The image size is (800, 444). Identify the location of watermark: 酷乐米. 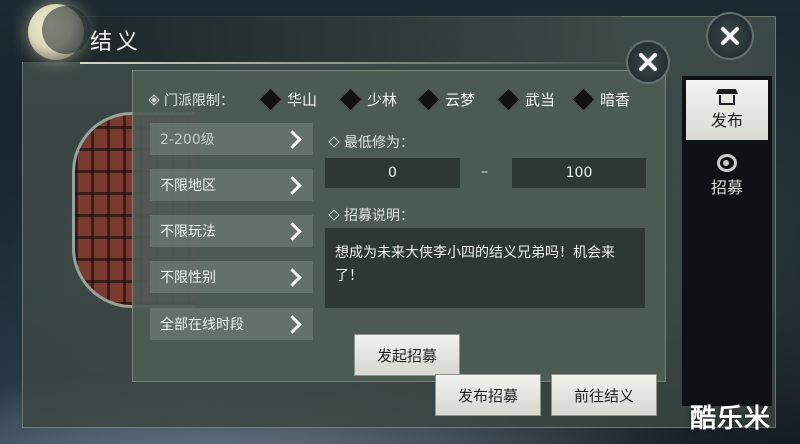
(731, 419).